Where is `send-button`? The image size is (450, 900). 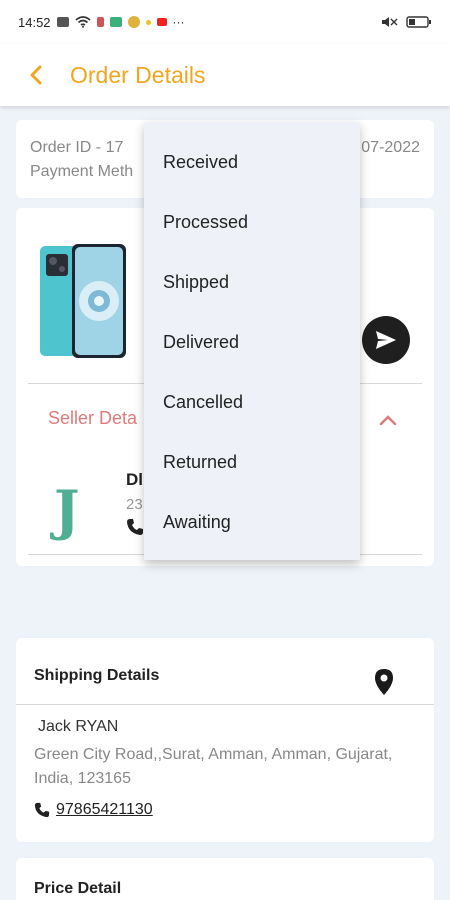
send-button is located at coordinates (386, 340).